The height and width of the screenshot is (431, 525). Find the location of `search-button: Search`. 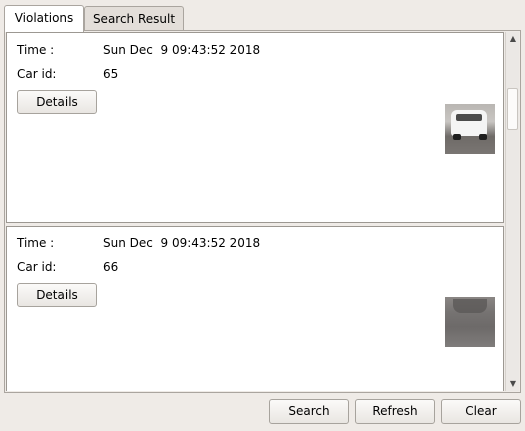

search-button: Search is located at coordinates (309, 411).